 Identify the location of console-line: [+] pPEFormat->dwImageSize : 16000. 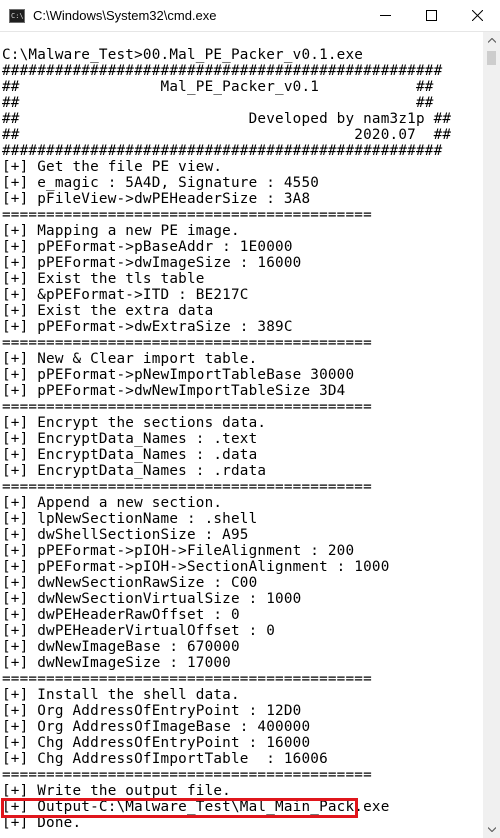
(152, 263).